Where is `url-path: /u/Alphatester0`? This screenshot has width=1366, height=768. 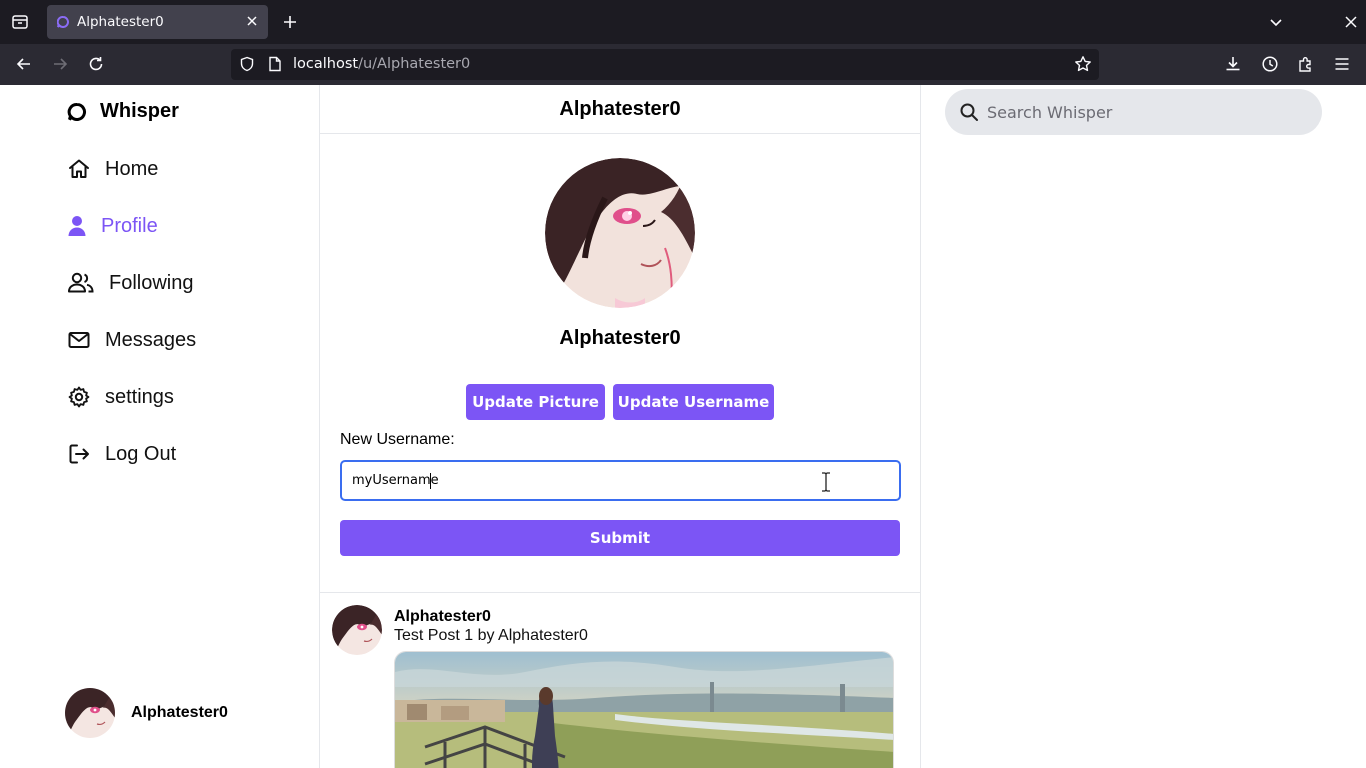
url-path: /u/Alphatester0 is located at coordinates (414, 64).